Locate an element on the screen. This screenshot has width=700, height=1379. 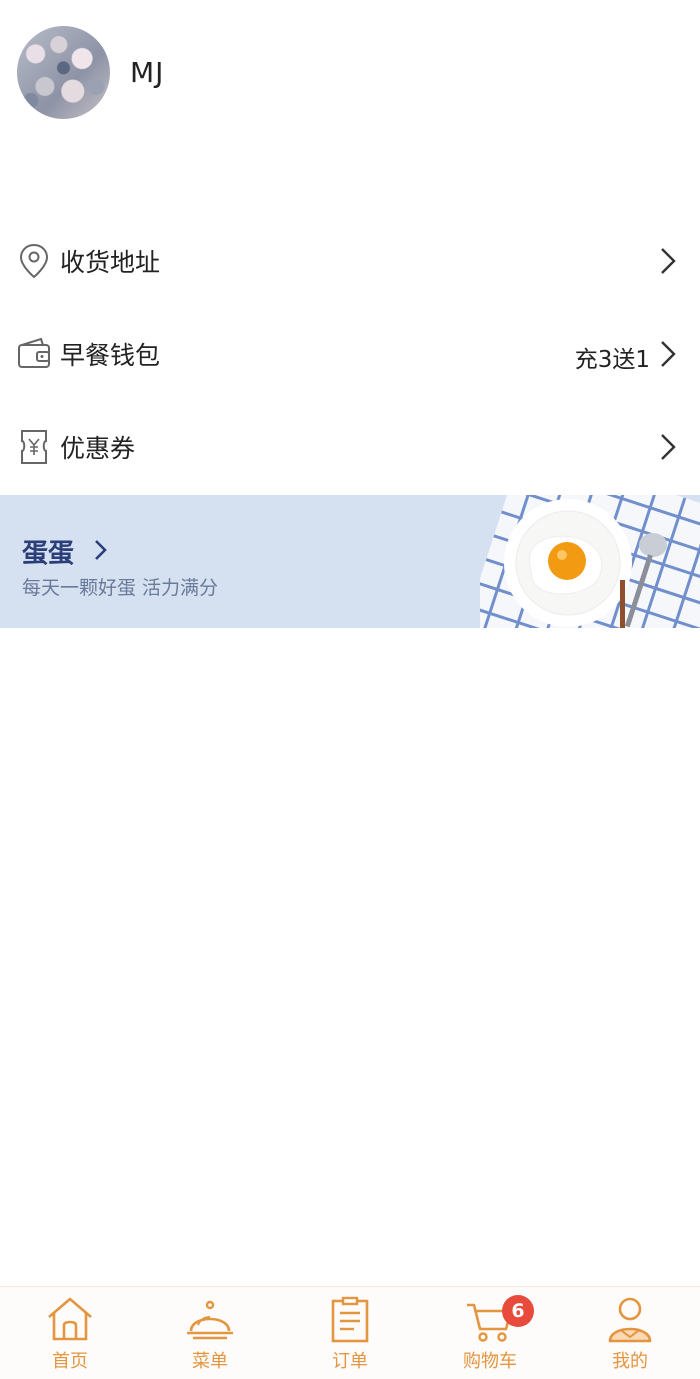
cart-count-badge: 6 is located at coordinates (518, 1311).